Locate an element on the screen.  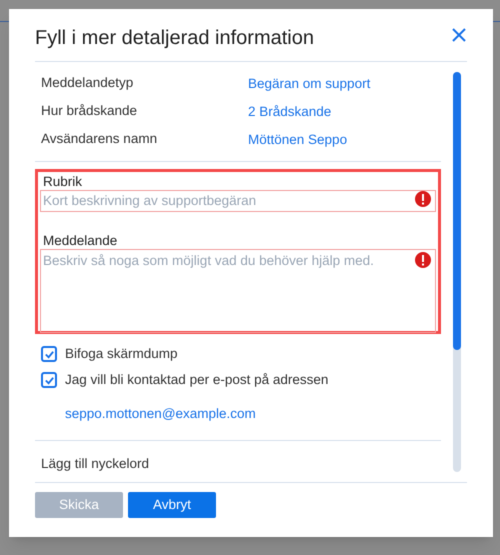
text-area: Beskriv så noga som möjligt vad du behöver hjälp med. is located at coordinates (238, 291).